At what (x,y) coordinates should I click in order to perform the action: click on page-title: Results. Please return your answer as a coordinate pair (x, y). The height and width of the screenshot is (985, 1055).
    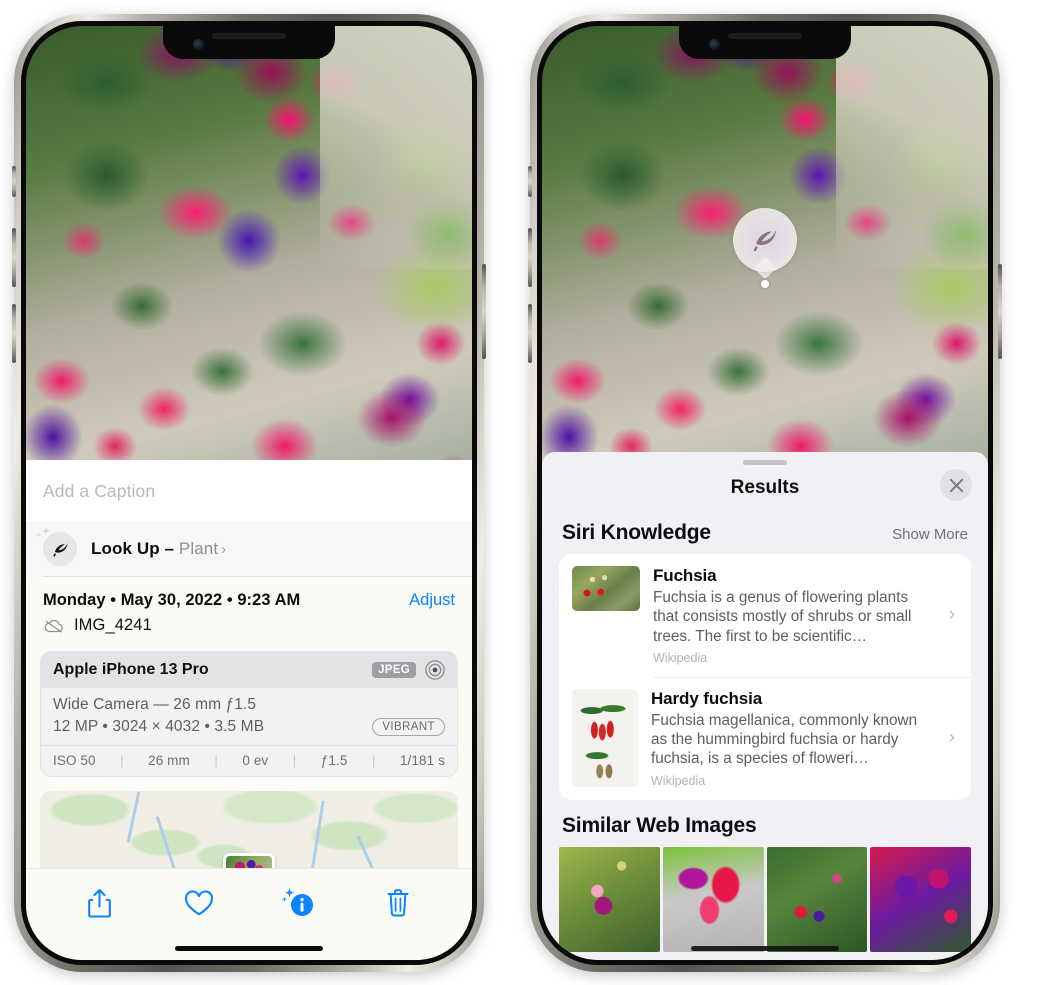
    Looking at the image, I should click on (765, 487).